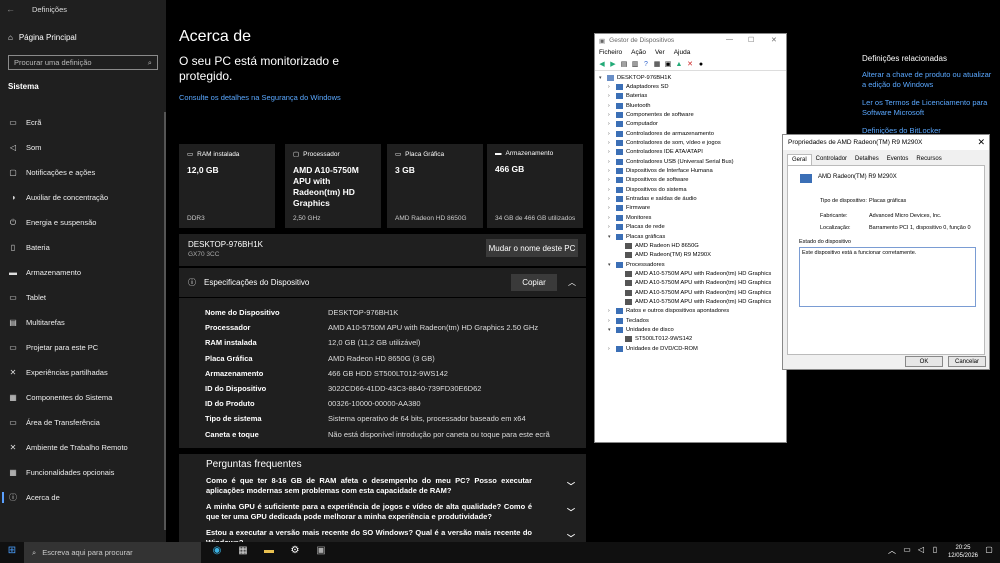  What do you see at coordinates (867, 159) in the screenshot?
I see `tab-details: Detalhes` at bounding box center [867, 159].